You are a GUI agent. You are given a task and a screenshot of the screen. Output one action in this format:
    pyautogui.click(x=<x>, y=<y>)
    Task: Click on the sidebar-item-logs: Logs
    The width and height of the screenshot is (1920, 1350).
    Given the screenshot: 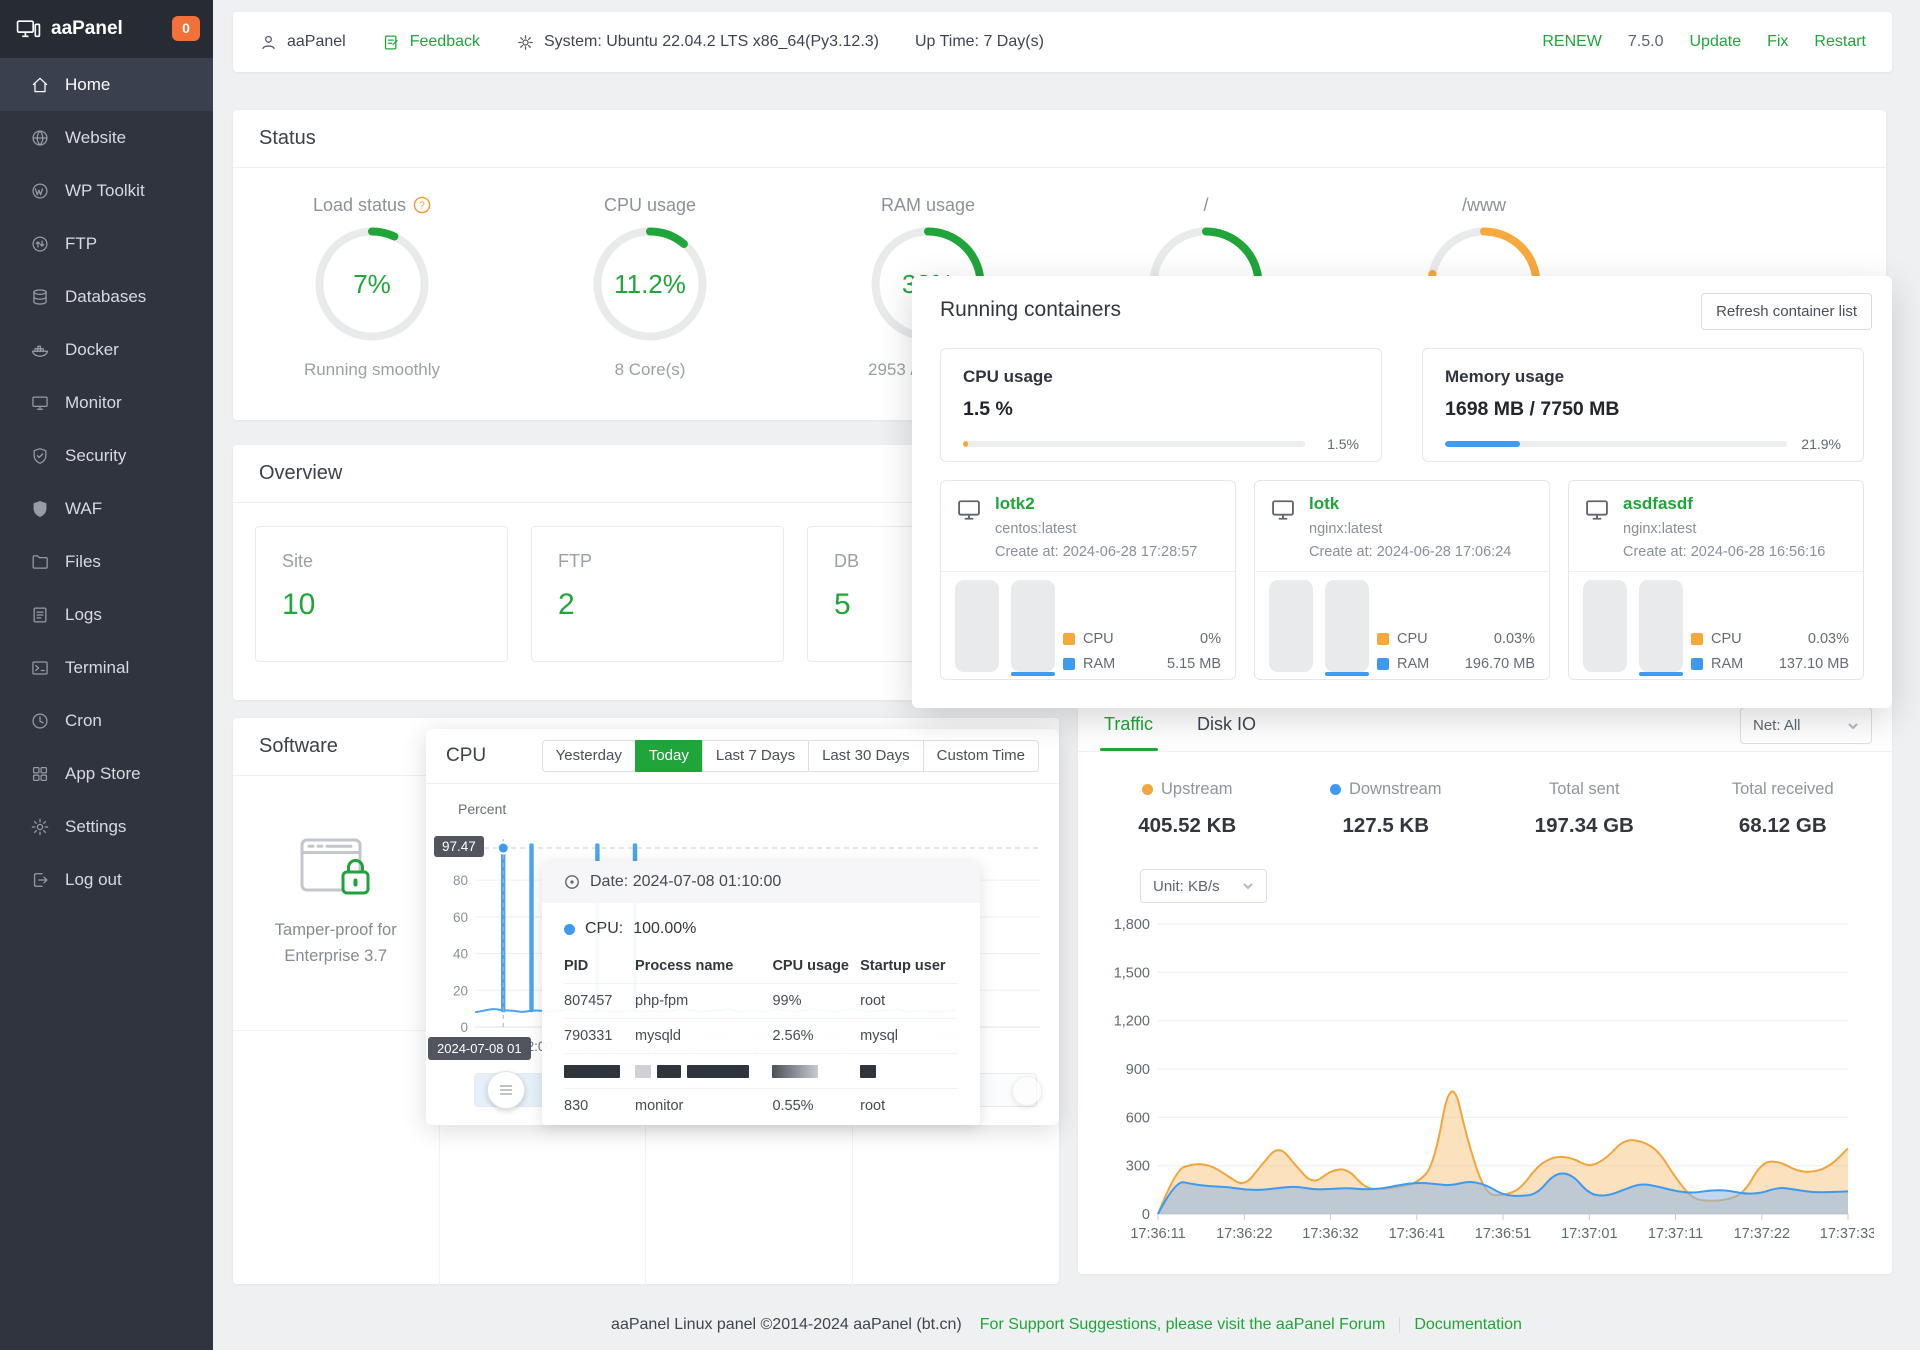 What is the action you would take?
    pyautogui.click(x=106, y=614)
    